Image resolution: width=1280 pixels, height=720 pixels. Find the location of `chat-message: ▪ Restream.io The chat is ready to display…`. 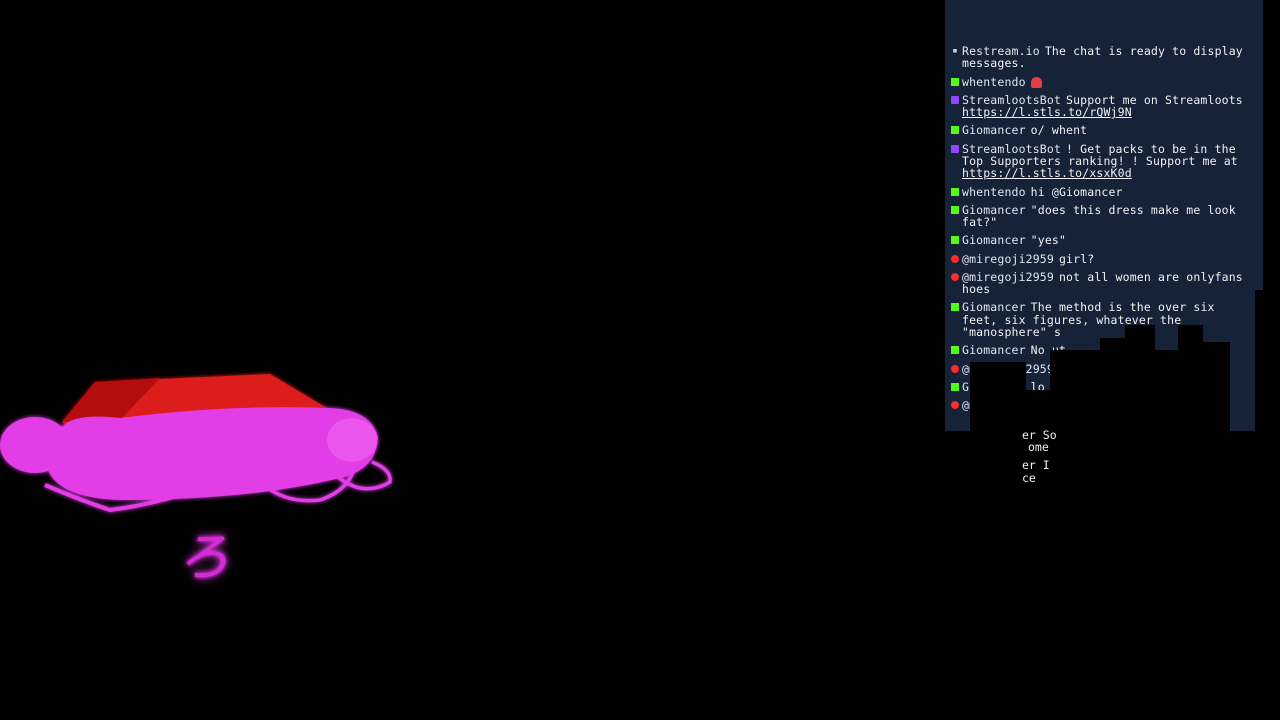

chat-message: ▪ Restream.io The chat is ready to display… is located at coordinates (1103, 57).